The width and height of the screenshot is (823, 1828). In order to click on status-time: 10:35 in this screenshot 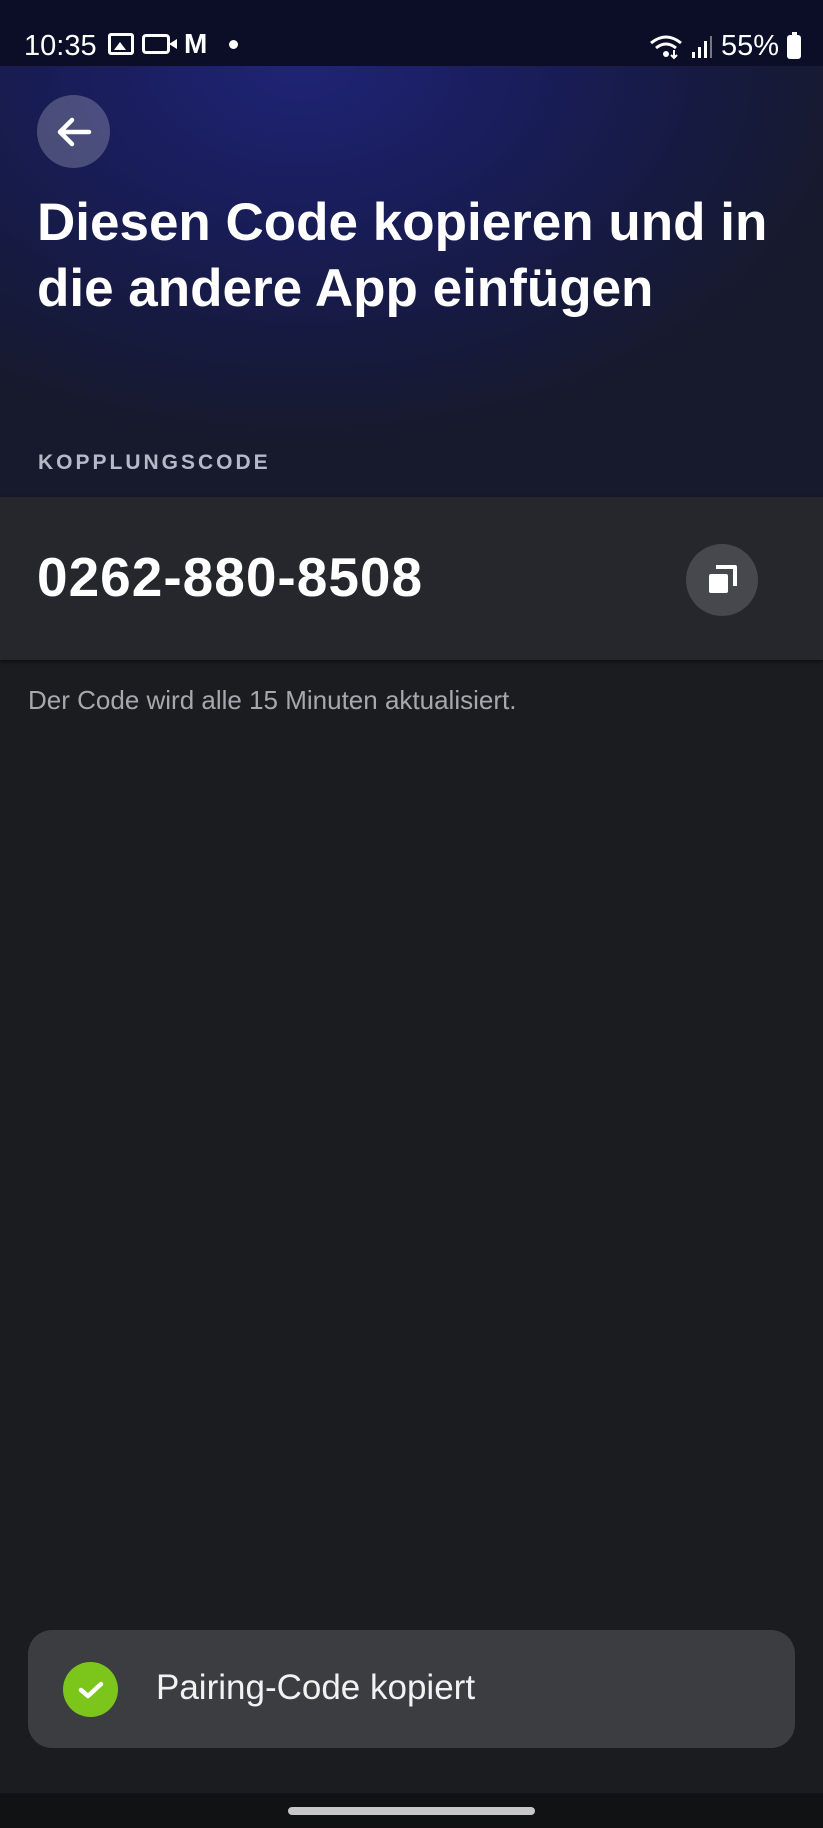, I will do `click(60, 46)`.